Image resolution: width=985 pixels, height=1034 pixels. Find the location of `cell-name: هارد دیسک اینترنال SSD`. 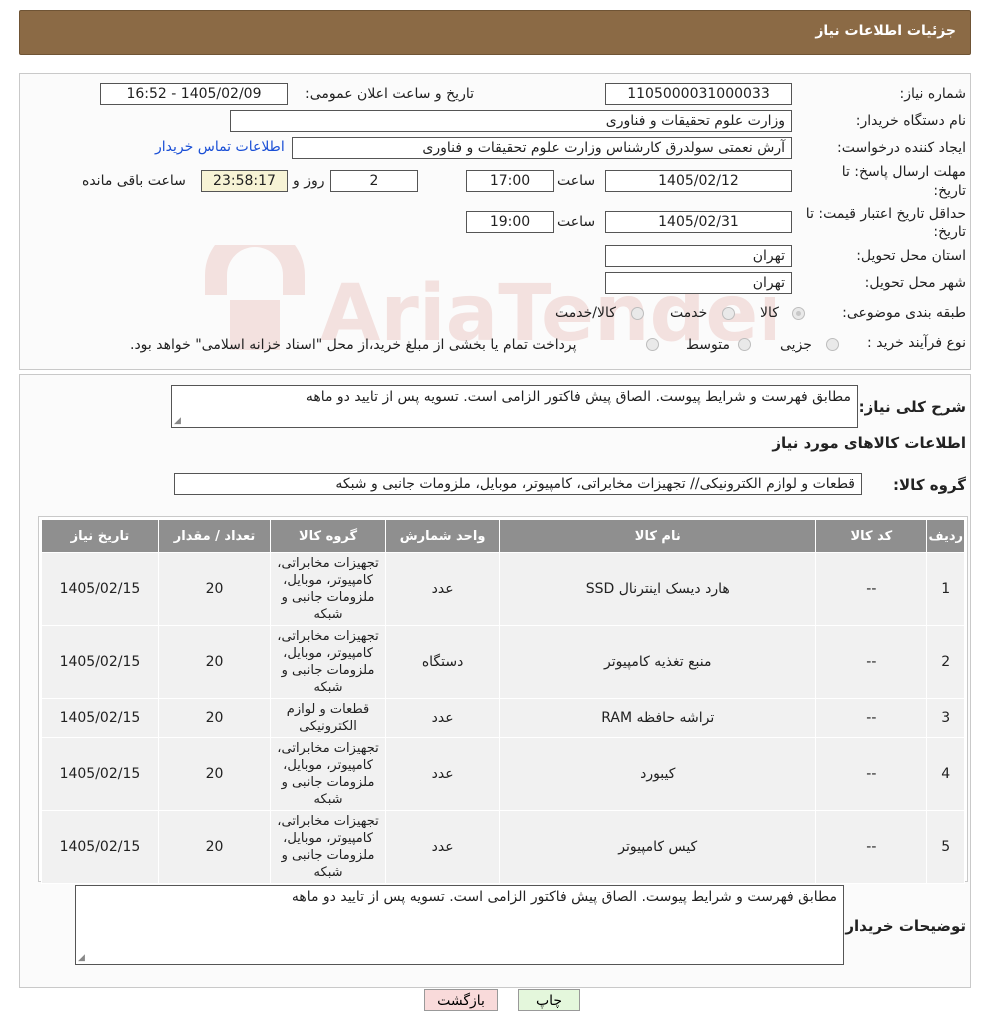

cell-name: هارد دیسک اینترنال SSD is located at coordinates (658, 589).